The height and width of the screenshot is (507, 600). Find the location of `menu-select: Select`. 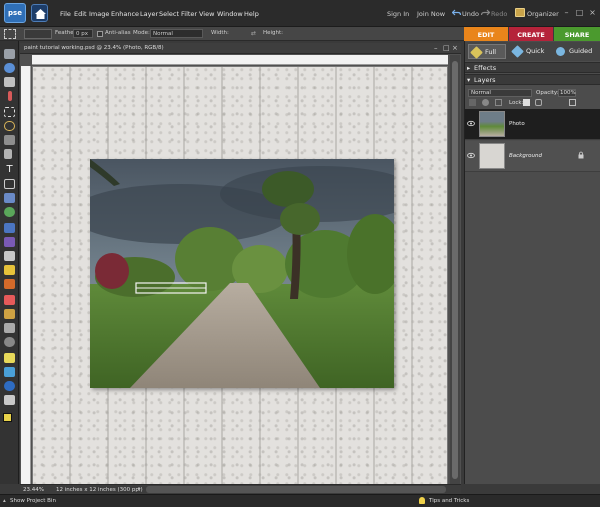

menu-select: Select is located at coordinates (169, 14).